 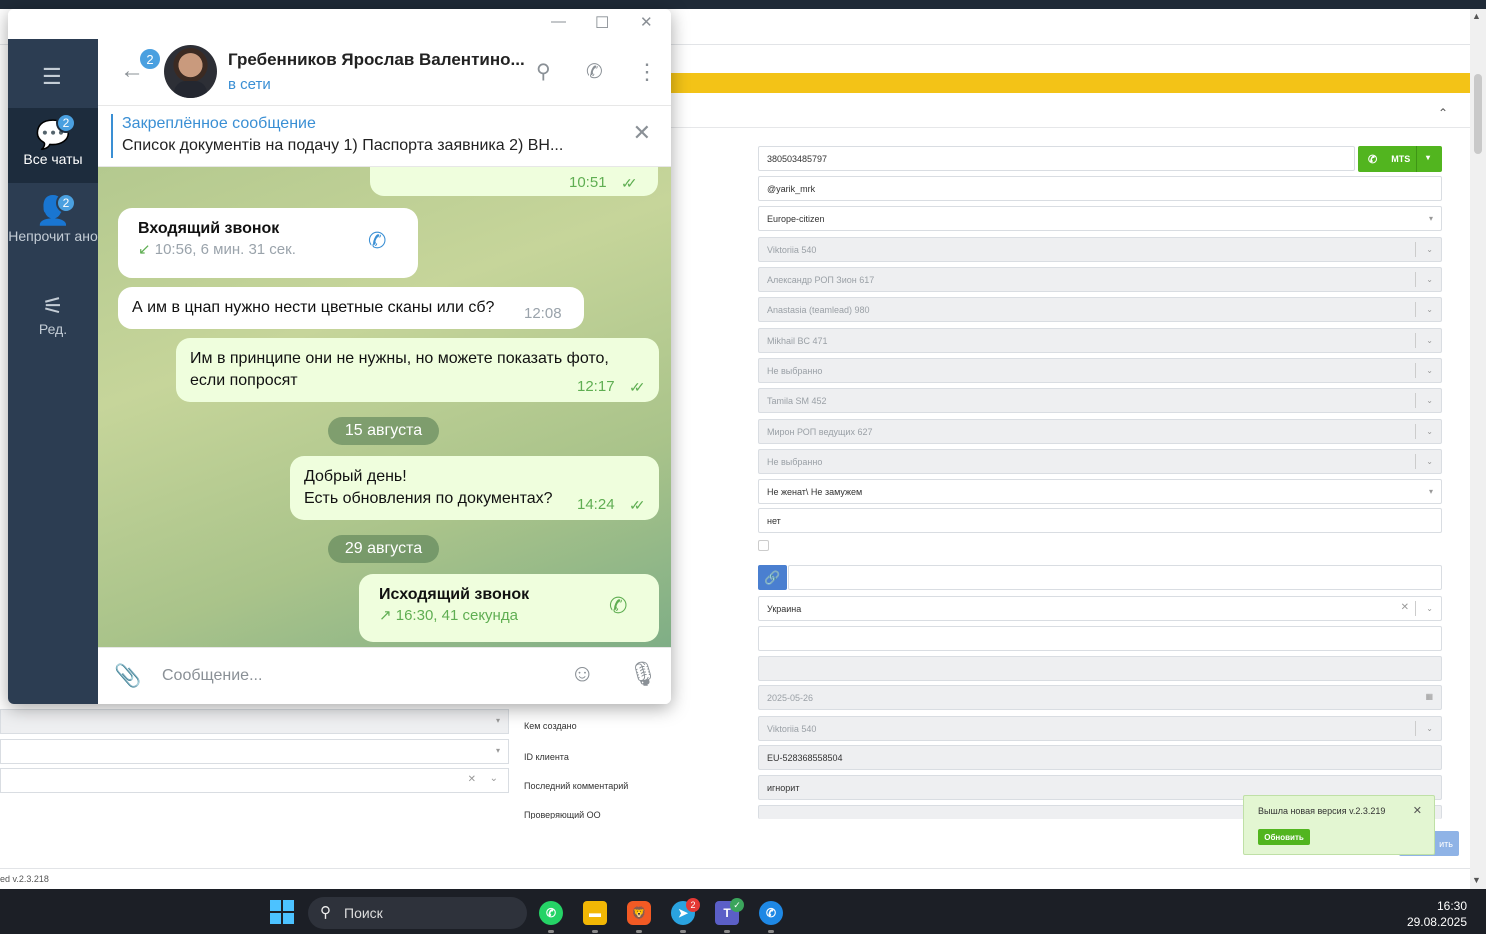 What do you see at coordinates (339, 24) in the screenshot?
I see `window-titlebar: — ☐ ✕` at bounding box center [339, 24].